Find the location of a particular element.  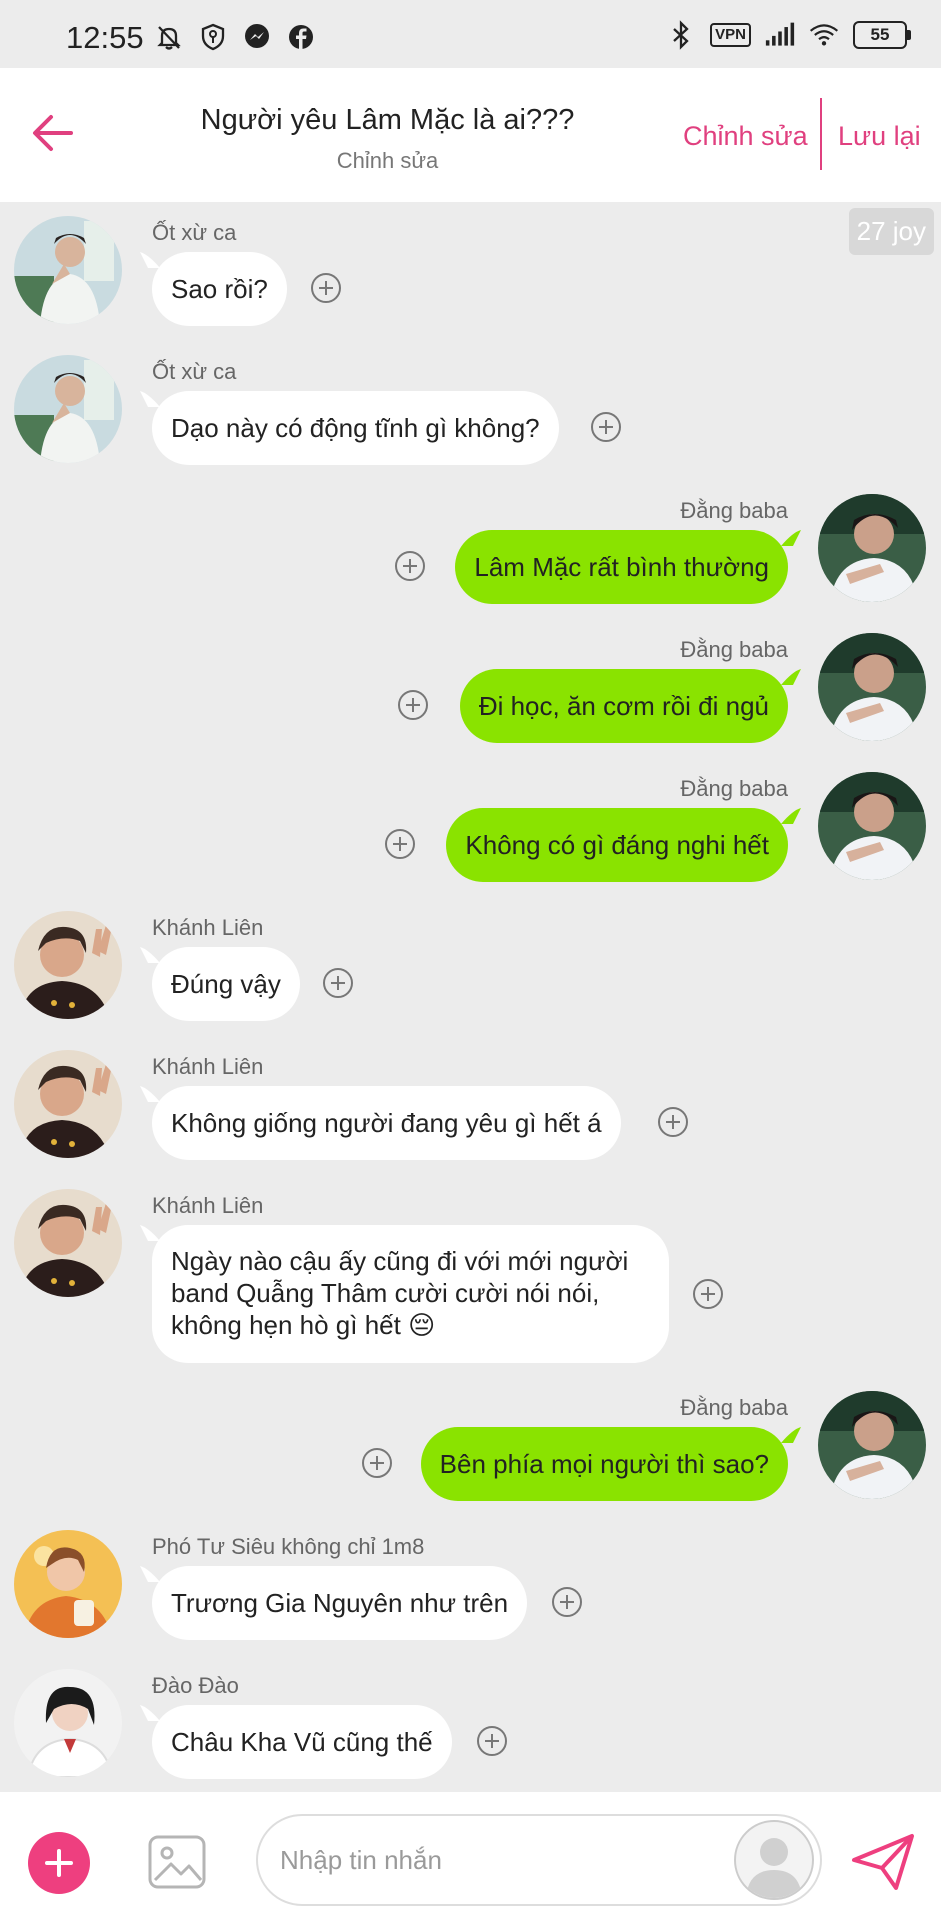

message-bubble: Lâm Mặc rất bình thường is located at coordinates (621, 567).